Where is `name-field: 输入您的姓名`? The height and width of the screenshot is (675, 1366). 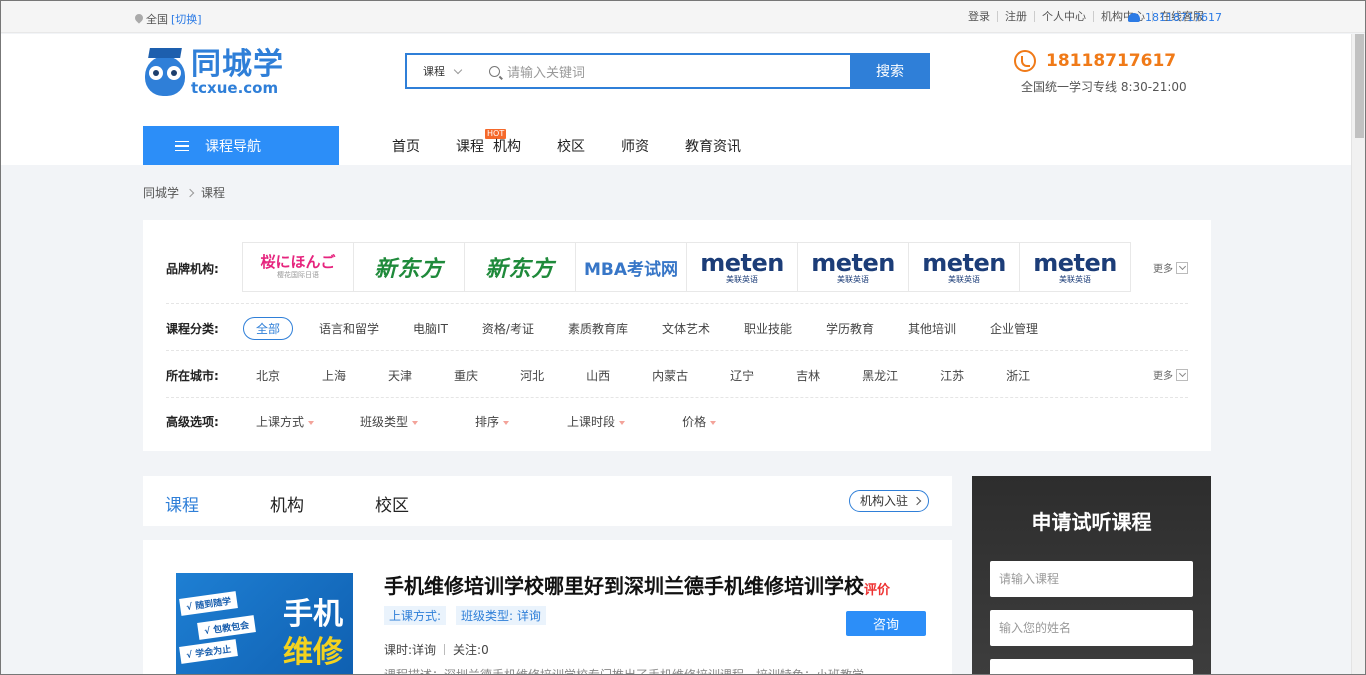
name-field: 输入您的姓名 is located at coordinates (1091, 628).